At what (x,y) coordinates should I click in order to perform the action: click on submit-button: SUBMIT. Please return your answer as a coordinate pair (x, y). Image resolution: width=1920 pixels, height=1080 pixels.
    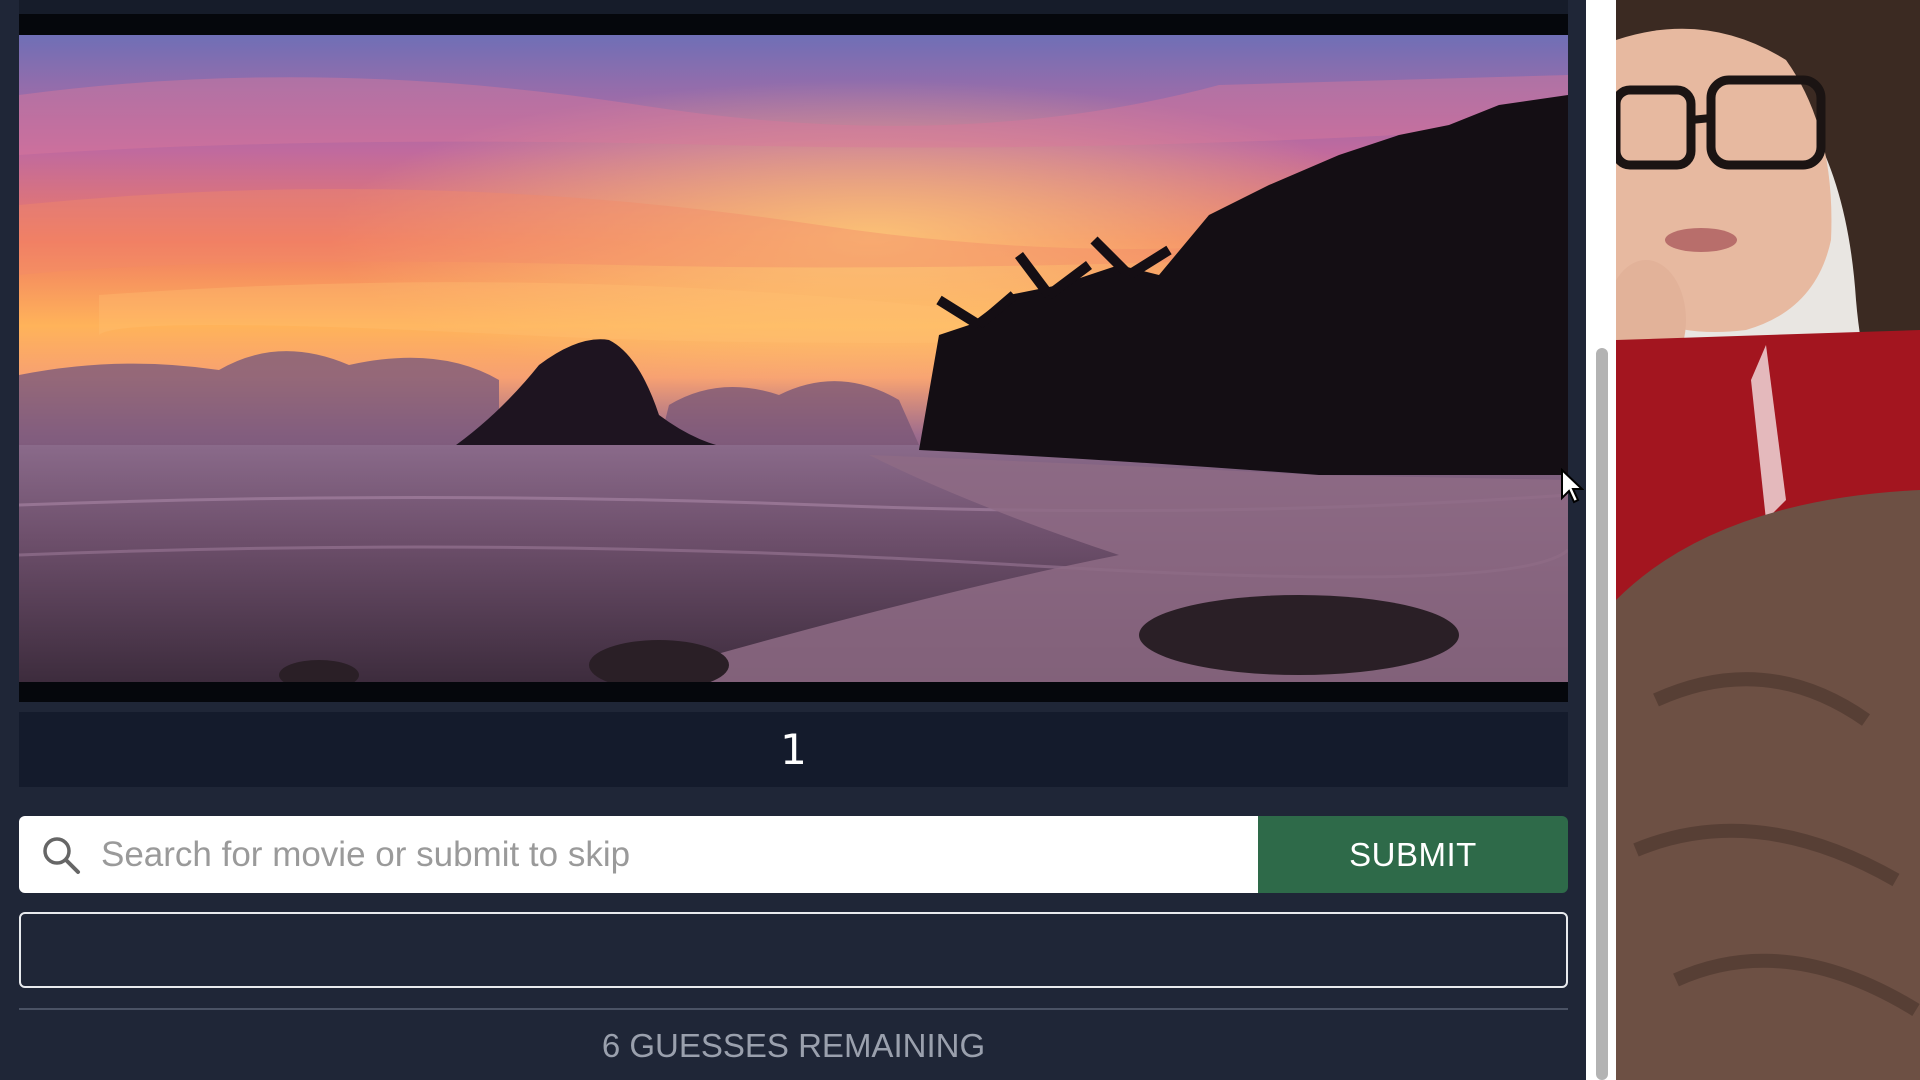
    Looking at the image, I should click on (1413, 854).